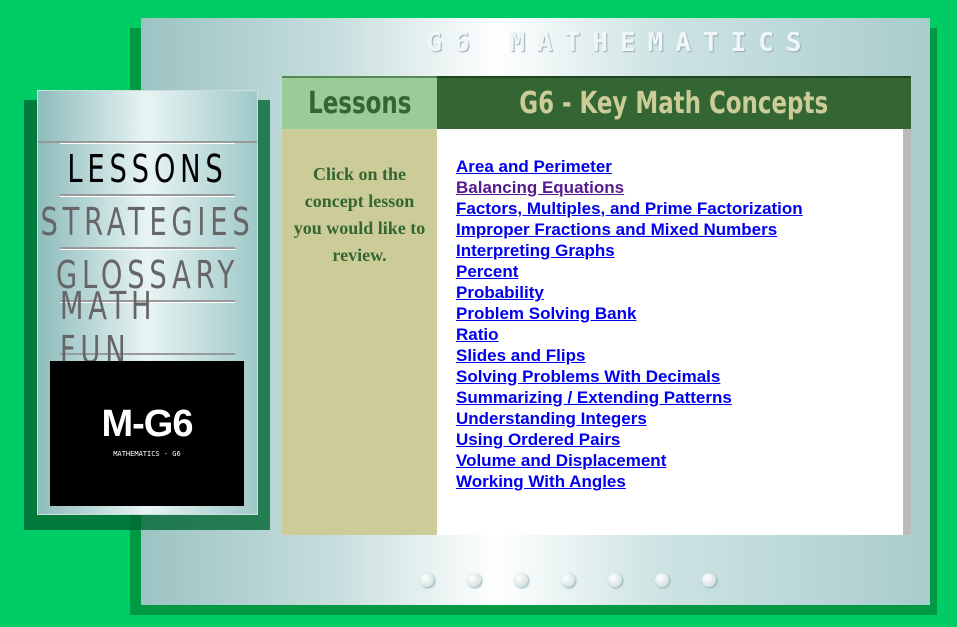 This screenshot has height=627, width=957. Describe the element at coordinates (147, 454) in the screenshot. I see `logo-subtitle: MATHEMATICS - G6` at that location.